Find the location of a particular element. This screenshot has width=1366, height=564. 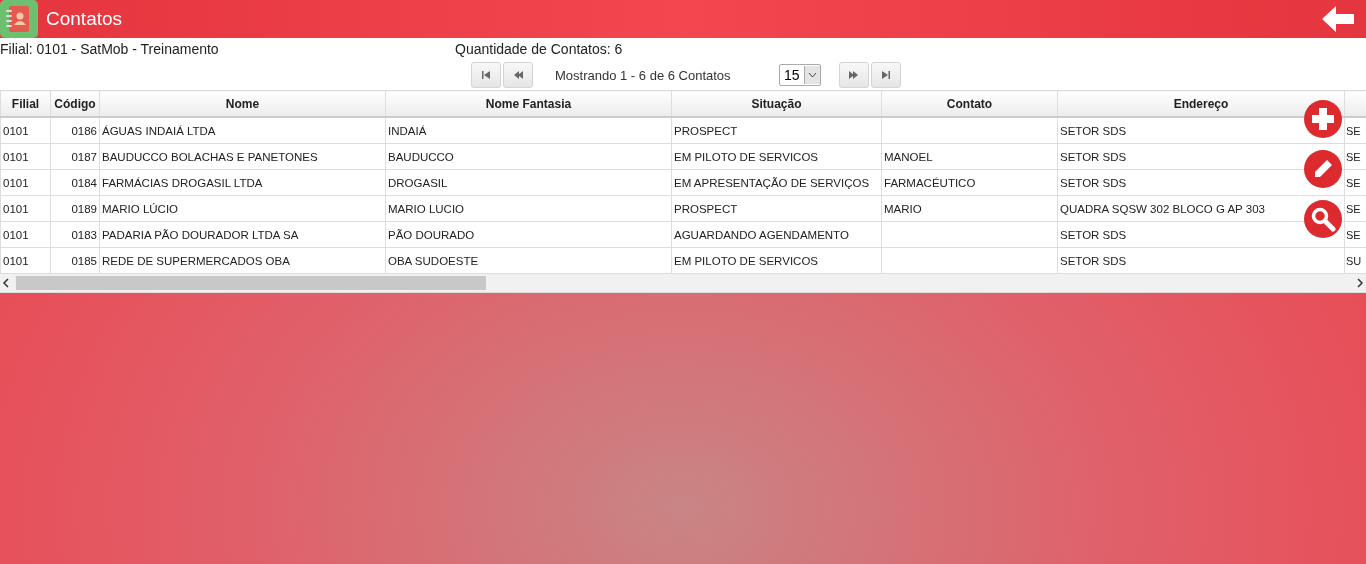

table-cell: EM APRESENTAÇÃO DE SERVIÇOS is located at coordinates (776, 182).